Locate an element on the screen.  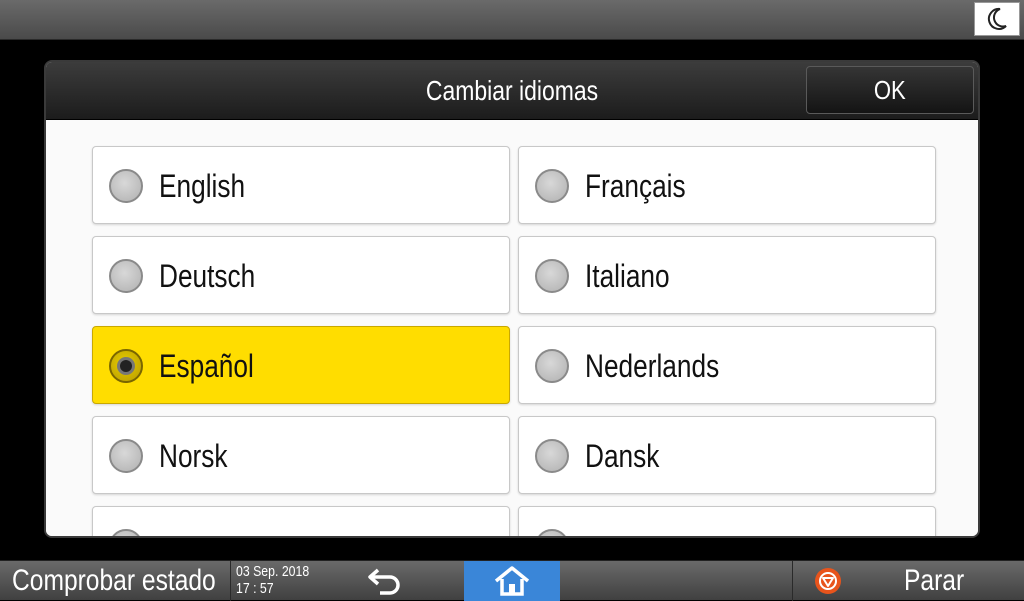
language-option: Norsk is located at coordinates (301, 455).